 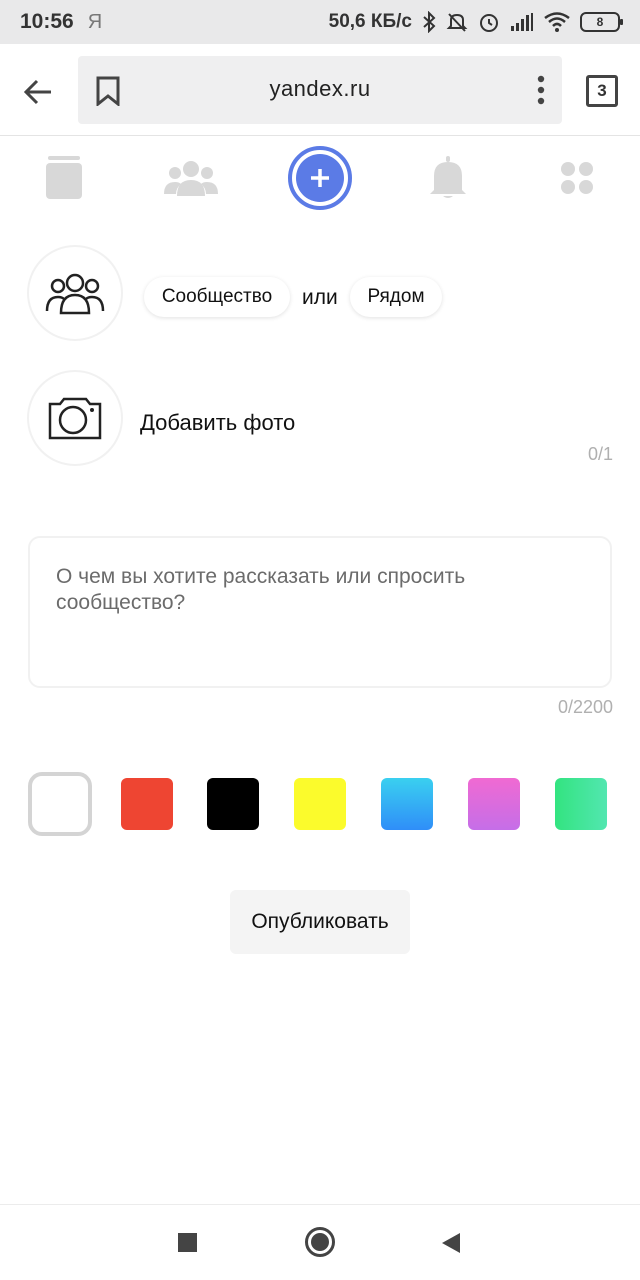 What do you see at coordinates (522, 22) in the screenshot?
I see `signal-icon` at bounding box center [522, 22].